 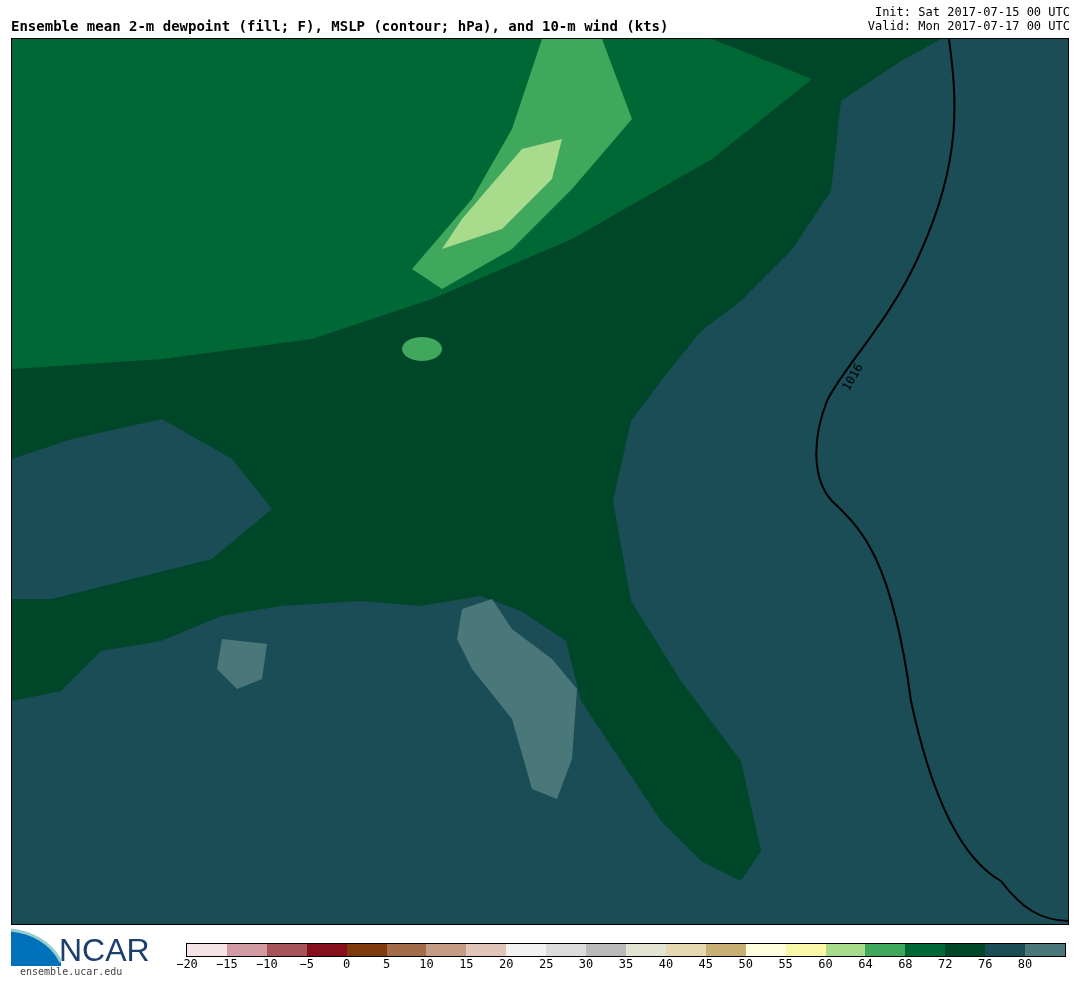 What do you see at coordinates (968, 26) in the screenshot?
I see `valid-time: Valid: Mon 2017-07-17 00 UTC` at bounding box center [968, 26].